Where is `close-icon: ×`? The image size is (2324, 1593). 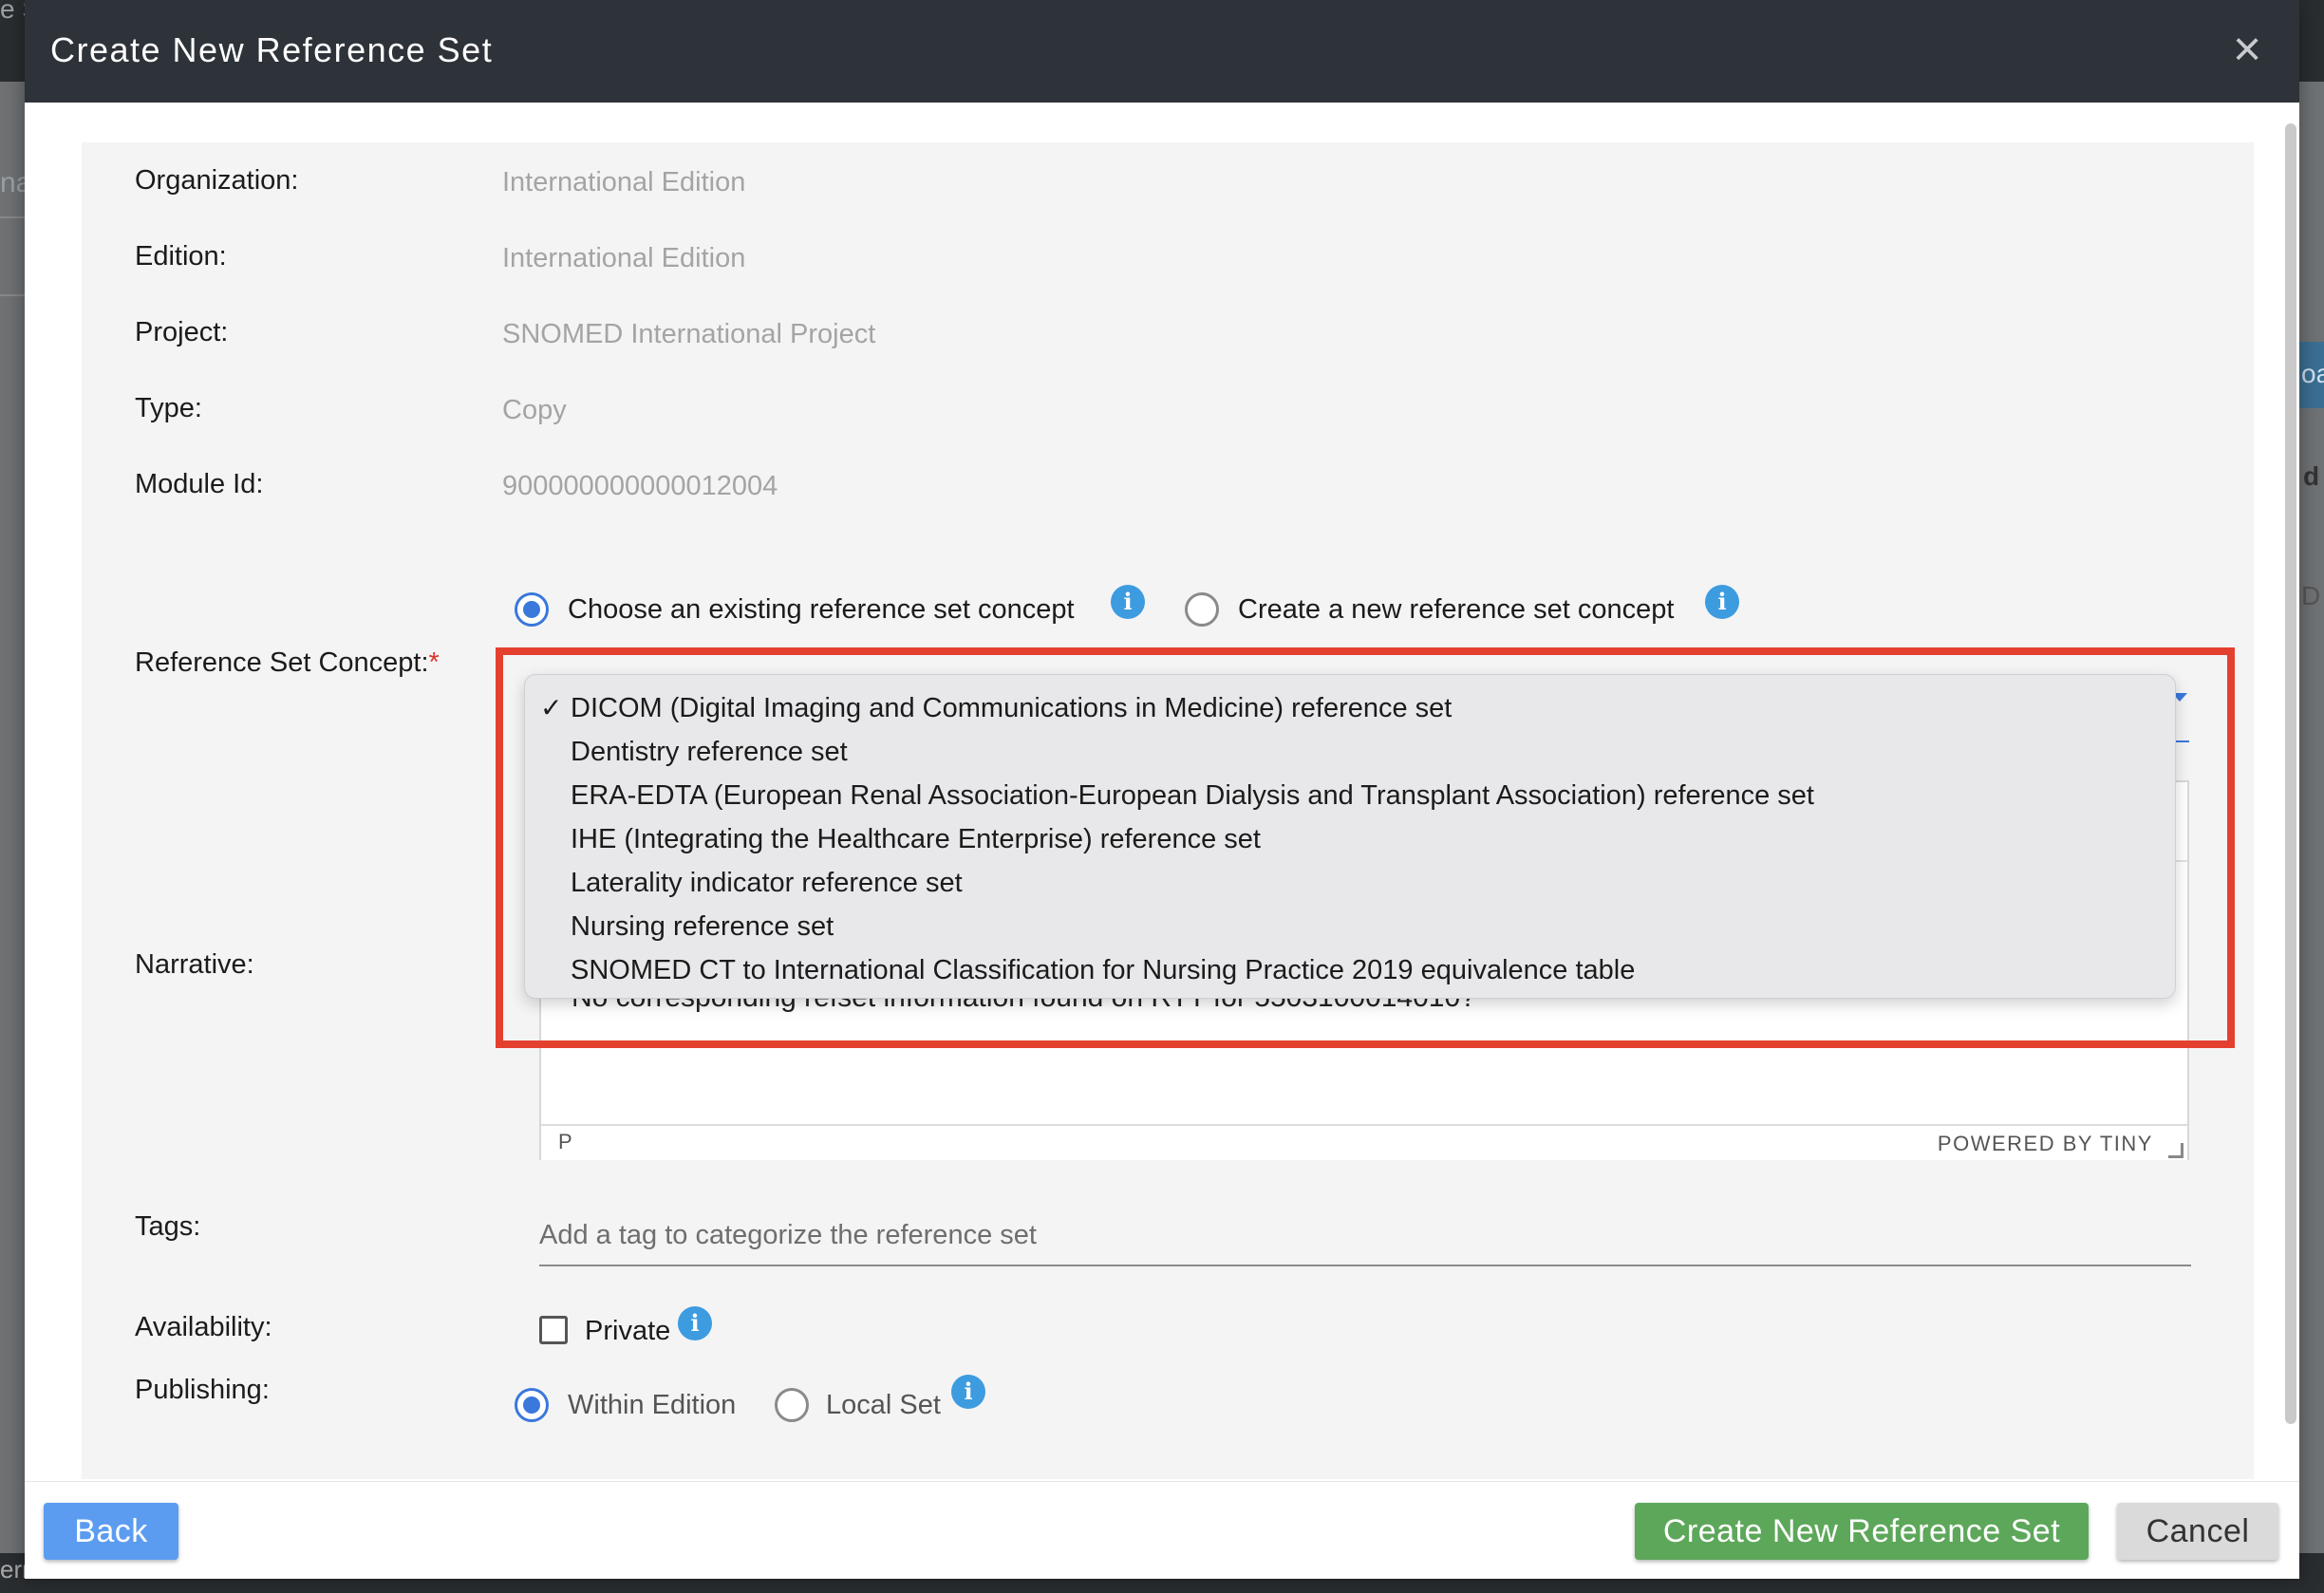 close-icon: × is located at coordinates (2247, 49).